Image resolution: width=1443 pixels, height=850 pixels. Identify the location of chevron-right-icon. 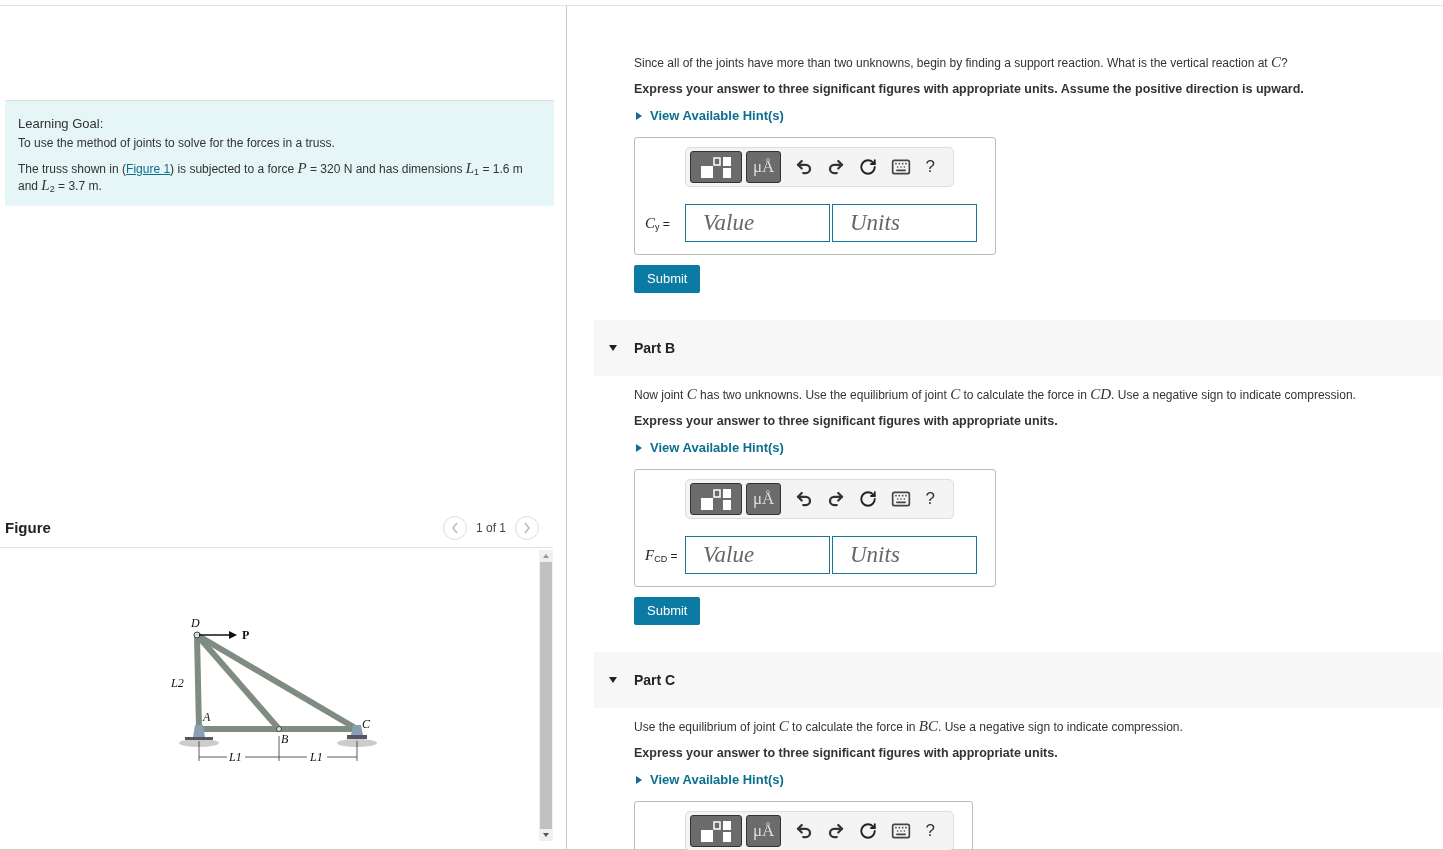
(527, 528).